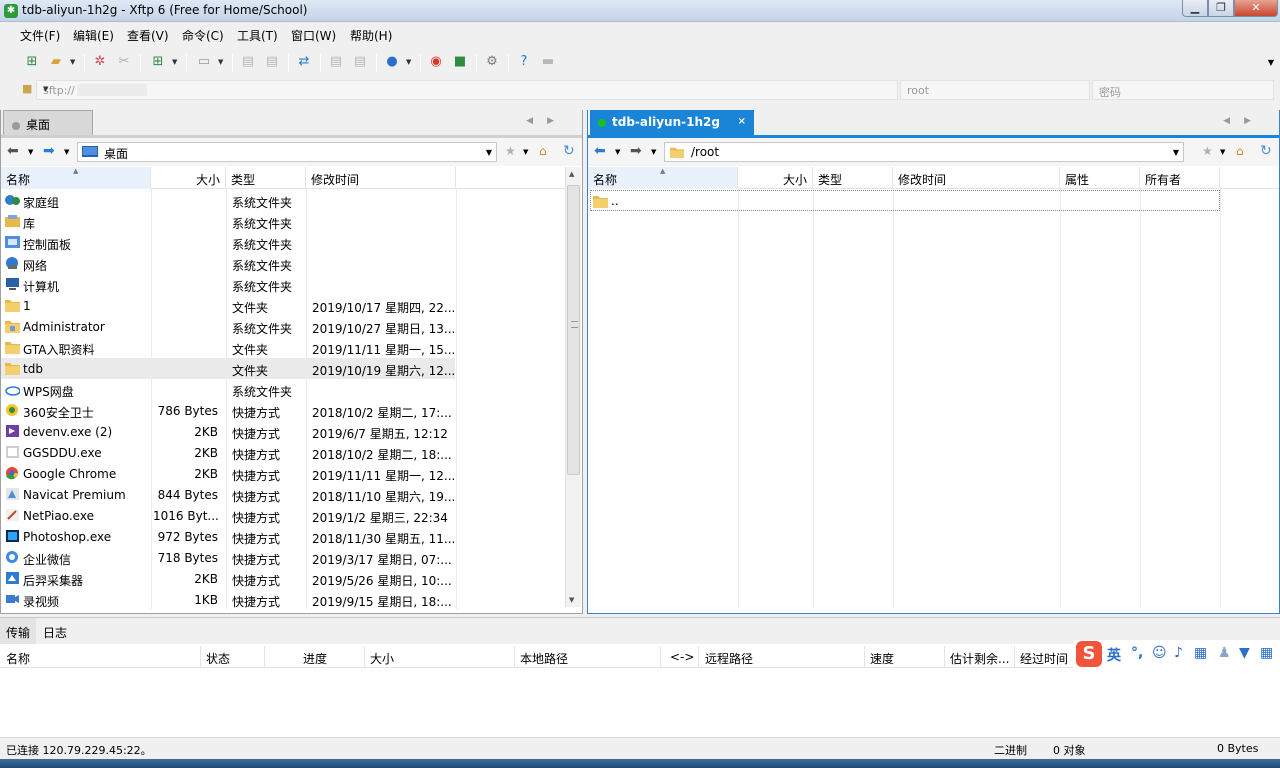 The width and height of the screenshot is (1280, 768). What do you see at coordinates (382, 658) in the screenshot?
I see `transfer-col-size: 大小` at bounding box center [382, 658].